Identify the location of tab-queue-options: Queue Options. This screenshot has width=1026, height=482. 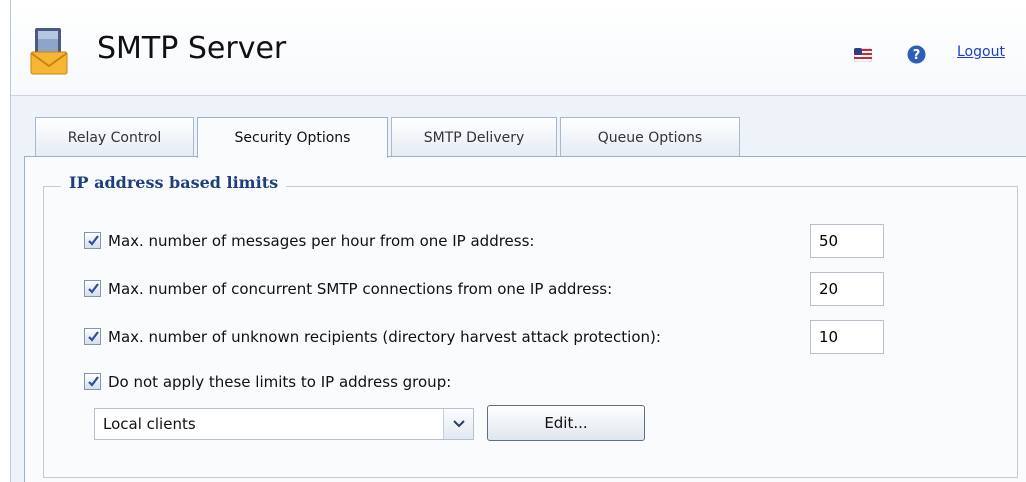
(650, 137).